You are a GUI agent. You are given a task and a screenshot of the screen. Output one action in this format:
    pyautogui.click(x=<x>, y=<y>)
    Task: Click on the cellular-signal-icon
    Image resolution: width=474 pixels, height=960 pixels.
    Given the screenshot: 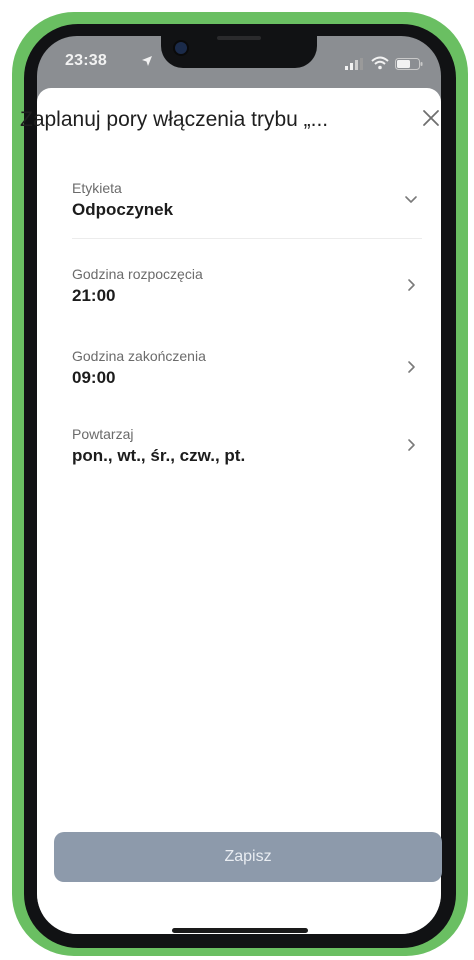 What is the action you would take?
    pyautogui.click(x=354, y=64)
    